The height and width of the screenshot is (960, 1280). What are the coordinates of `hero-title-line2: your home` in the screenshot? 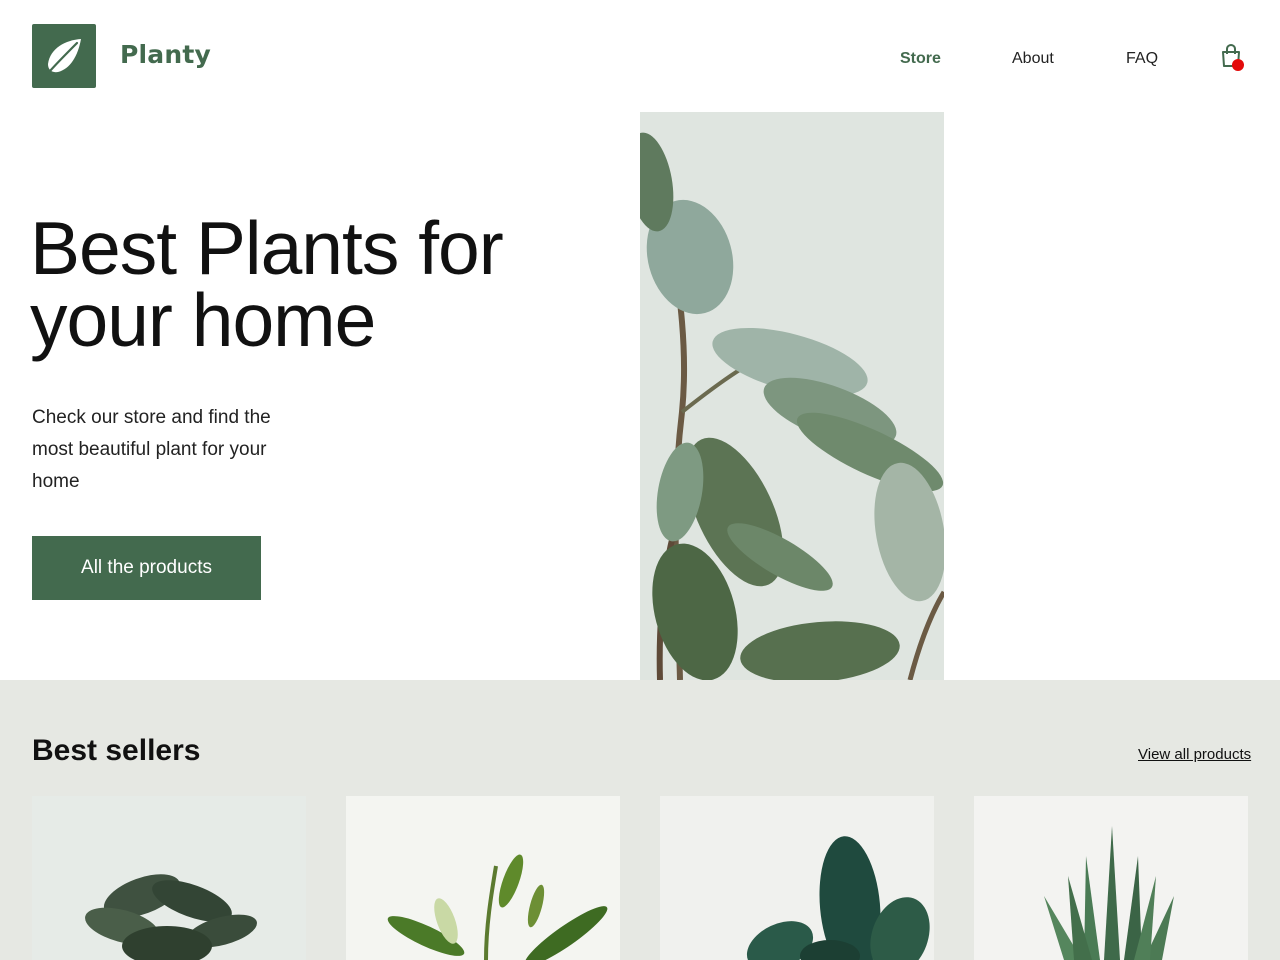 It's located at (203, 320).